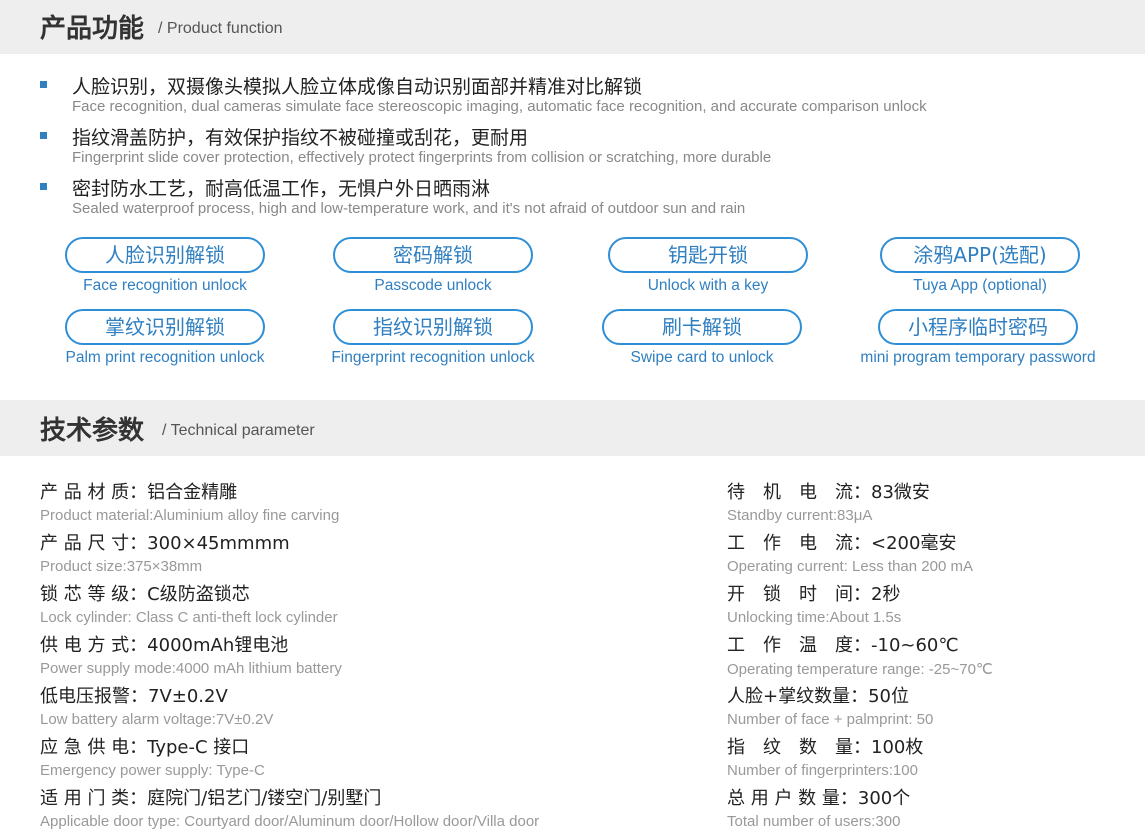 The height and width of the screenshot is (832, 1145). What do you see at coordinates (814, 821) in the screenshot?
I see `spec-label-en: Total number of users:300` at bounding box center [814, 821].